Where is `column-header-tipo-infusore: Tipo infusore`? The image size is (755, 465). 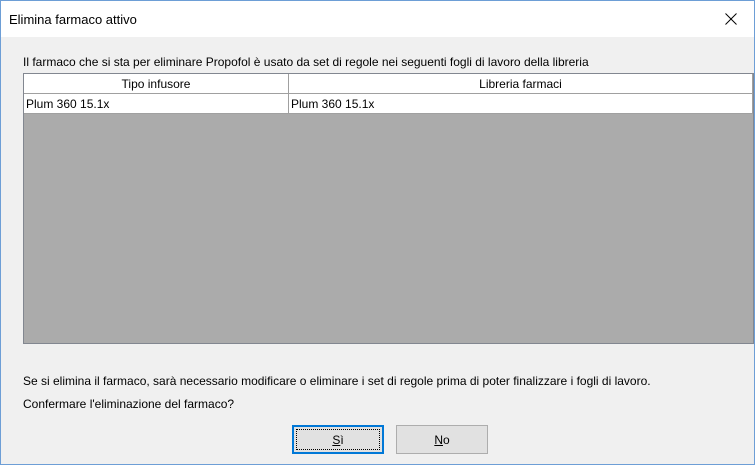 column-header-tipo-infusore: Tipo infusore is located at coordinates (156, 84).